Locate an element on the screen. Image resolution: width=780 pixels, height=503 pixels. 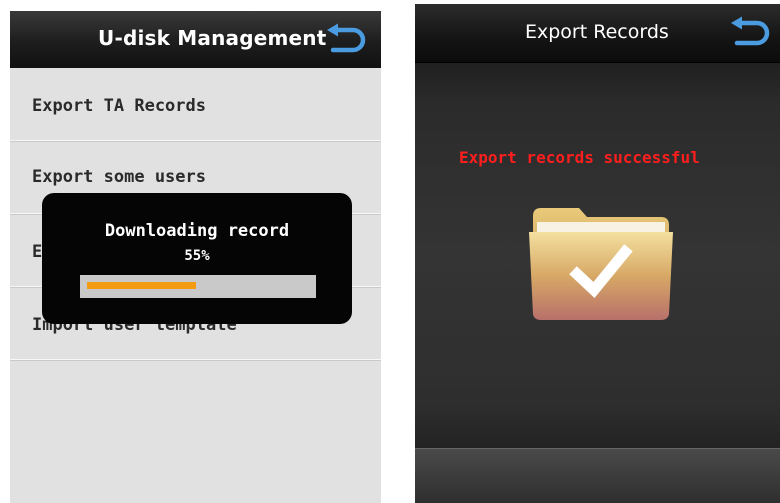
menu-item-label: Export some users is located at coordinates (119, 177).